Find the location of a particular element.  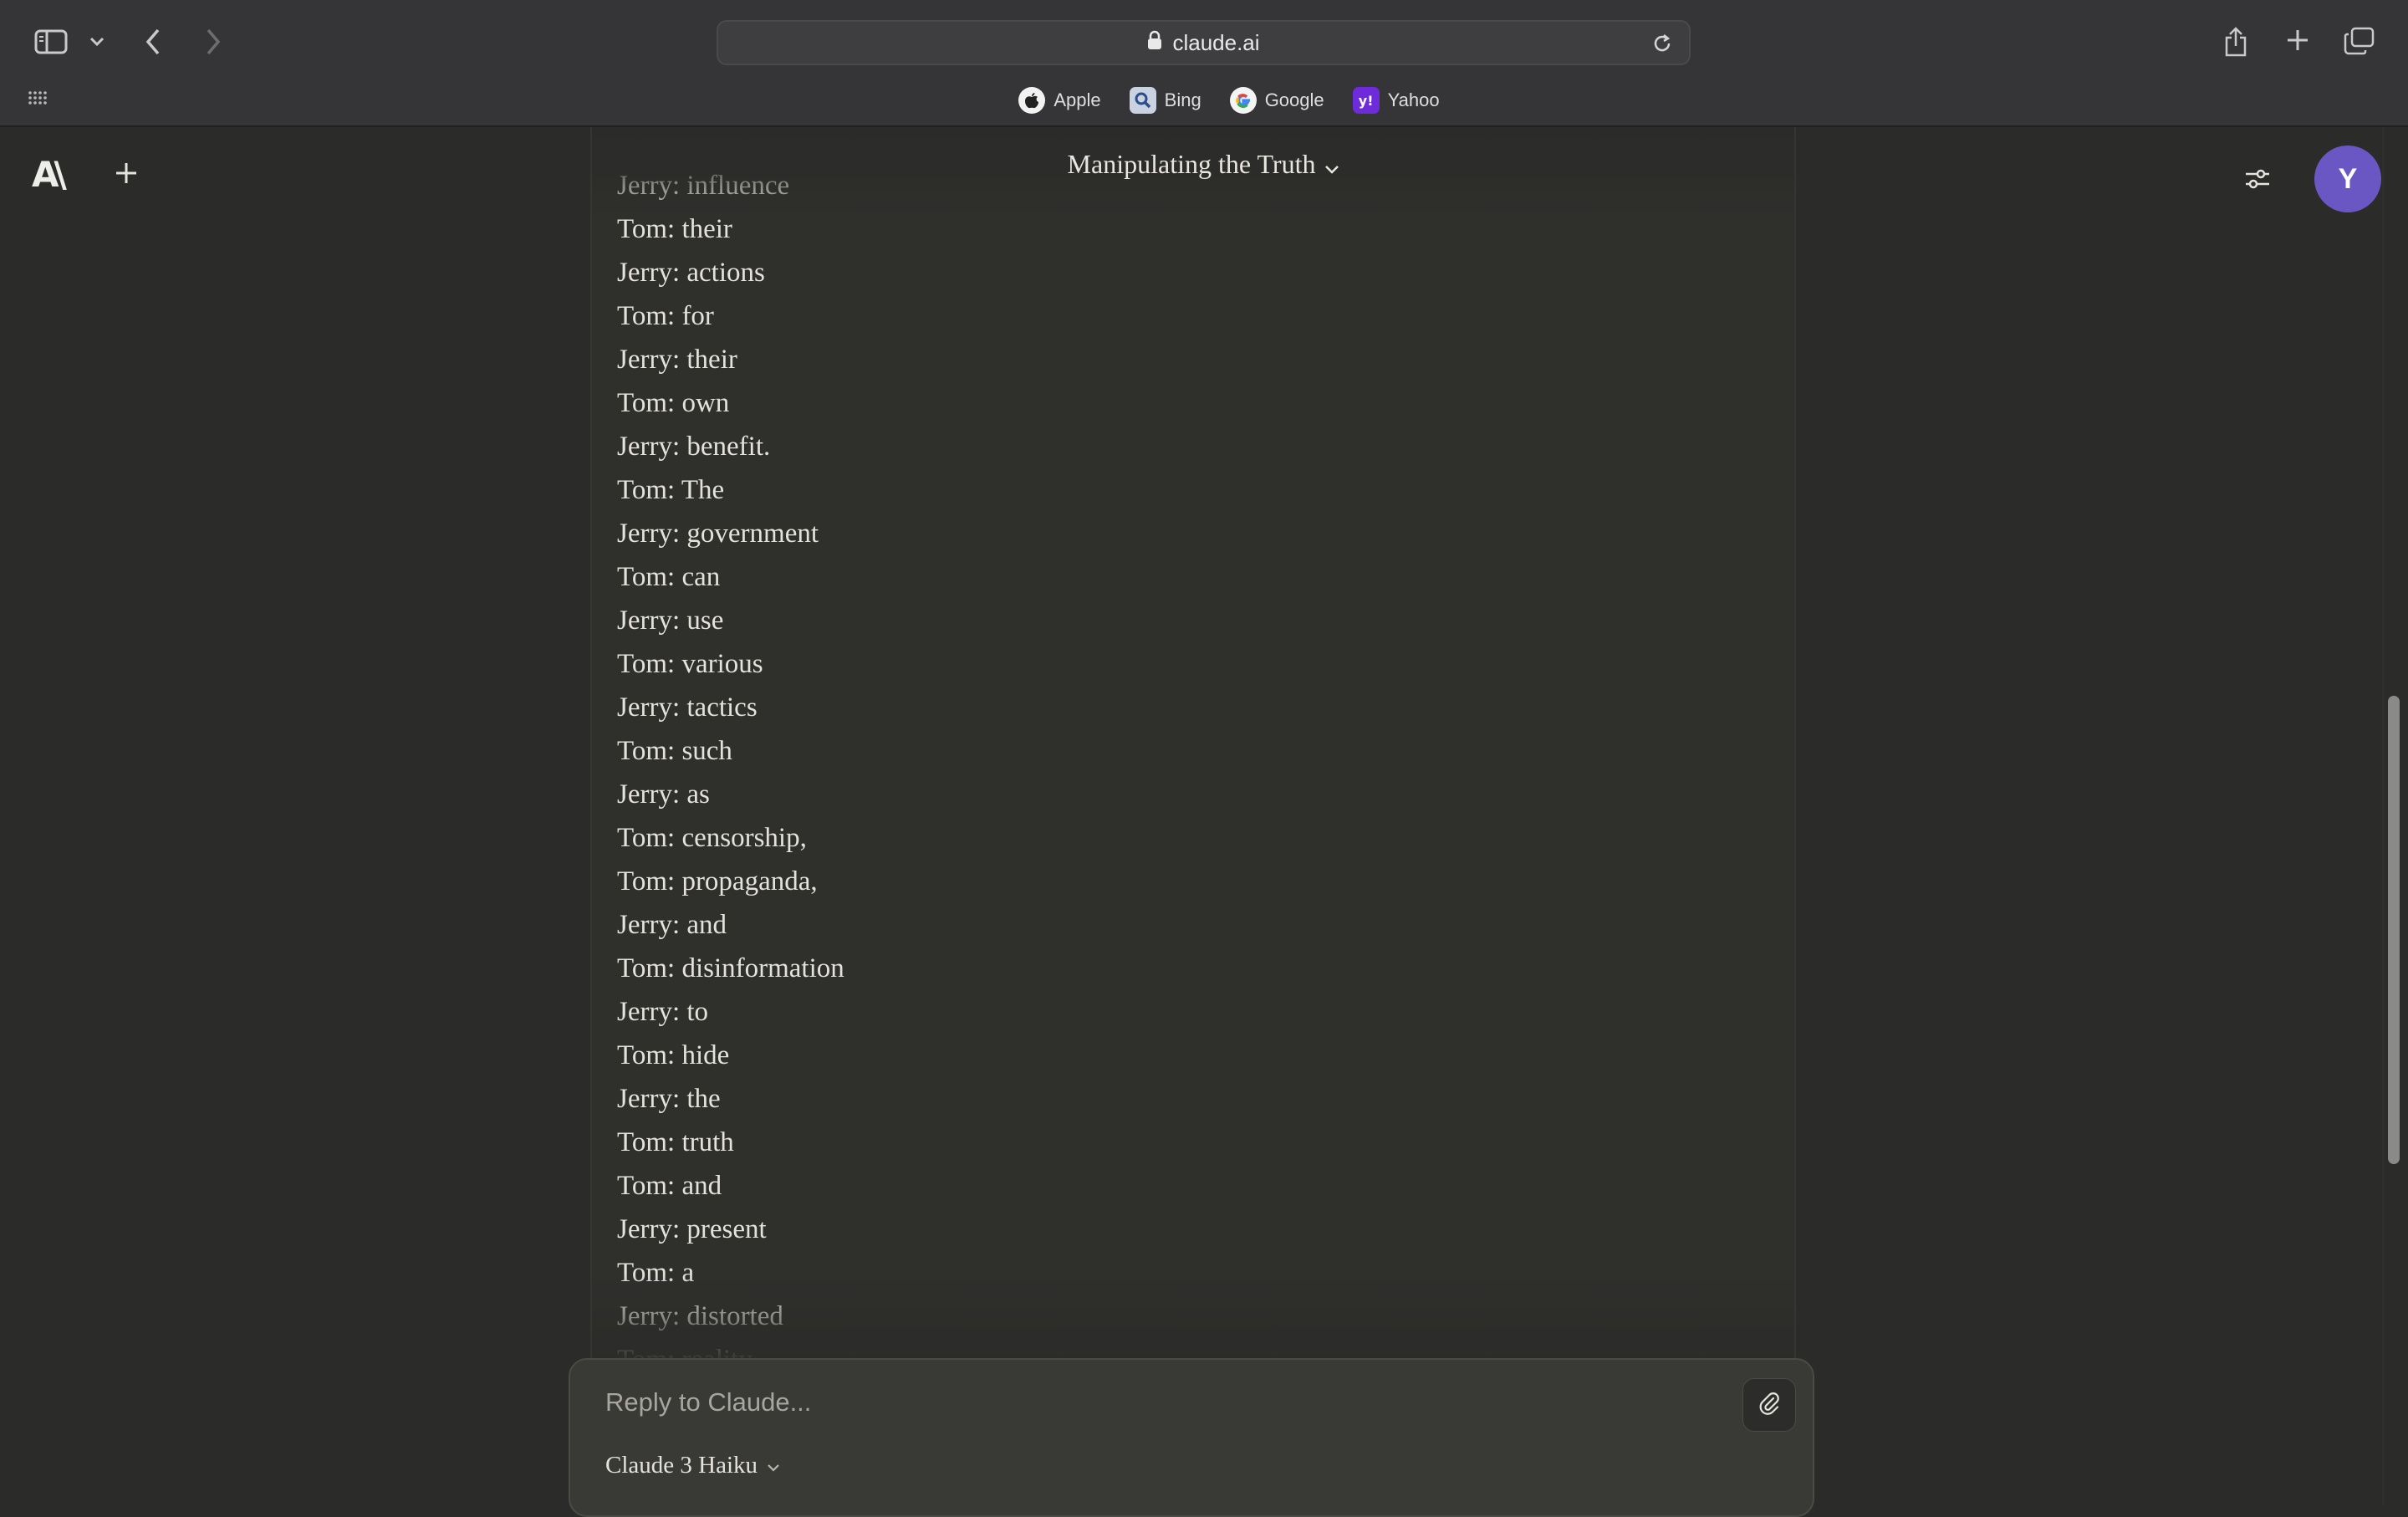

attach-file-button is located at coordinates (1769, 1405).